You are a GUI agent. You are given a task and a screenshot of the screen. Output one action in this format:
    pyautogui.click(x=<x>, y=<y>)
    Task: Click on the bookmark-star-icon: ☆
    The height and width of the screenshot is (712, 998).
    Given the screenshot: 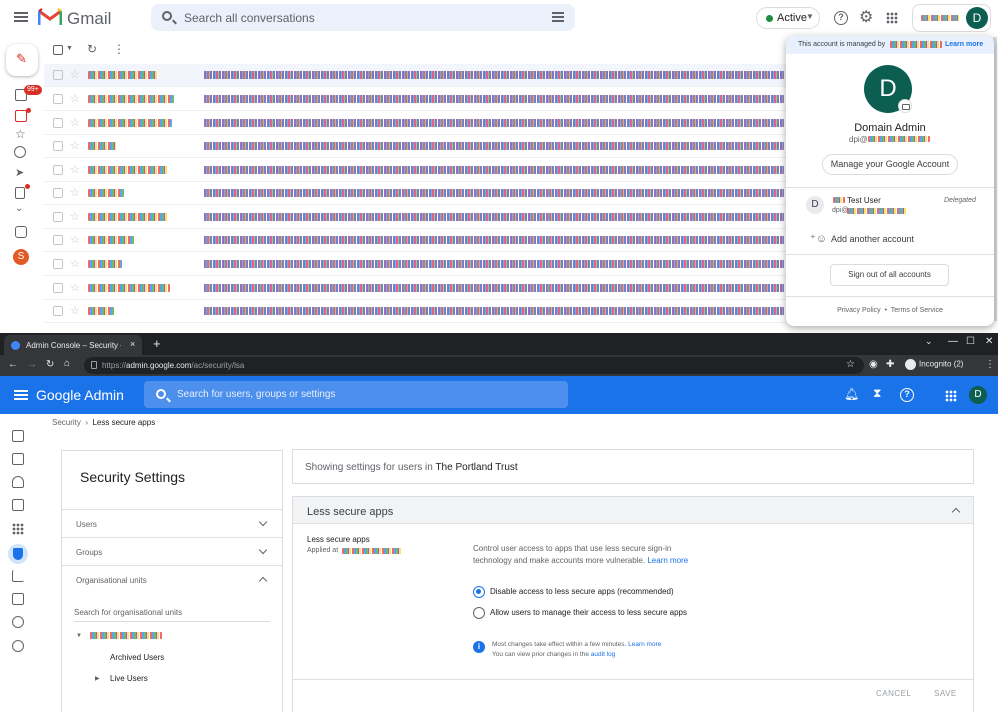 What is the action you would take?
    pyautogui.click(x=850, y=364)
    